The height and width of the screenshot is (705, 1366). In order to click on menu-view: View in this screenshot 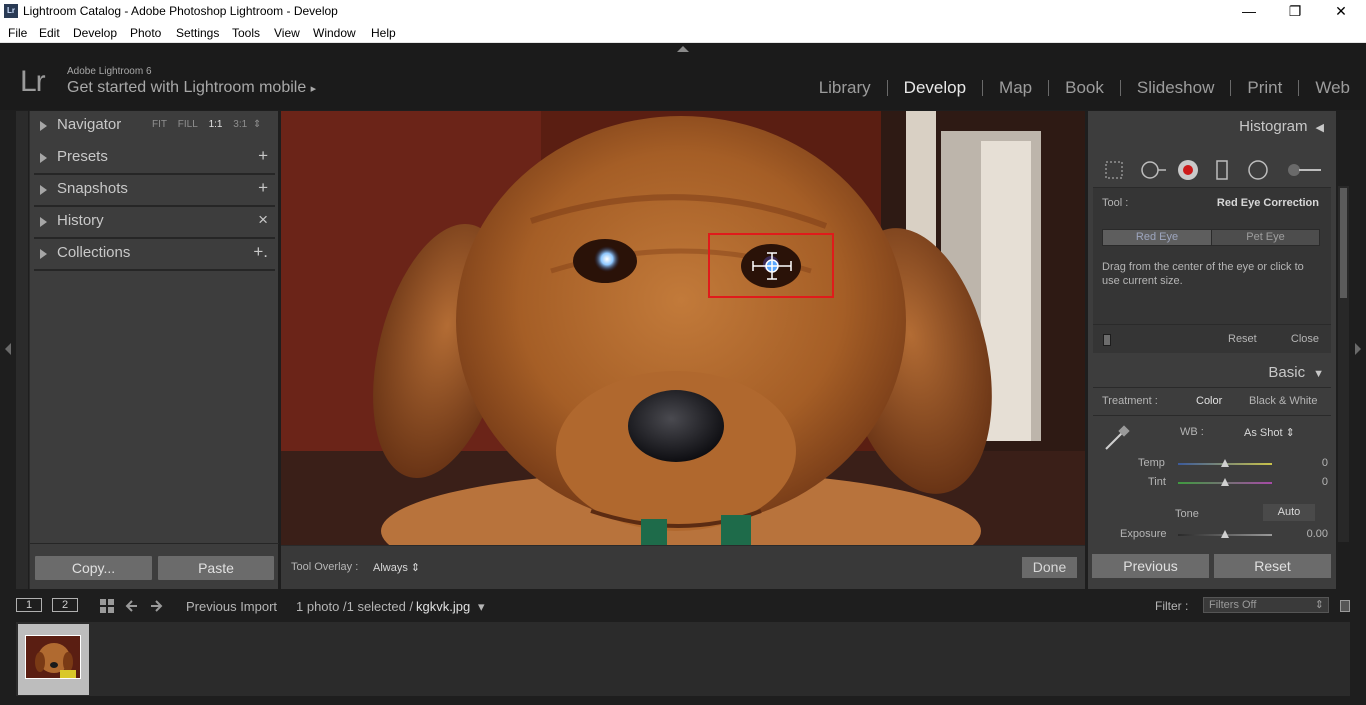, I will do `click(287, 33)`.